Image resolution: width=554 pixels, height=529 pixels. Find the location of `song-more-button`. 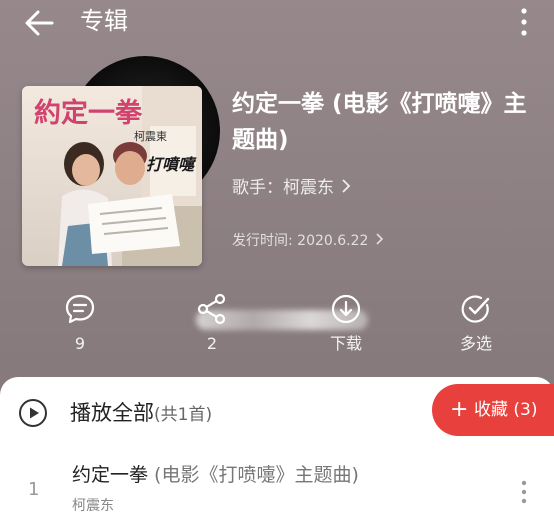

song-more-button is located at coordinates (524, 492).